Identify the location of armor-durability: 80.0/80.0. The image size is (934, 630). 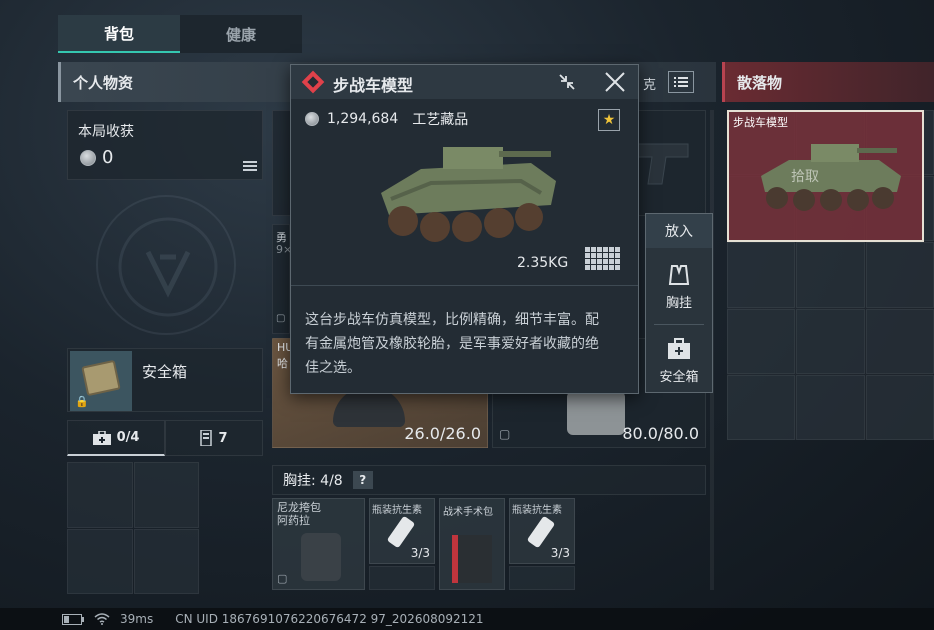
(660, 433).